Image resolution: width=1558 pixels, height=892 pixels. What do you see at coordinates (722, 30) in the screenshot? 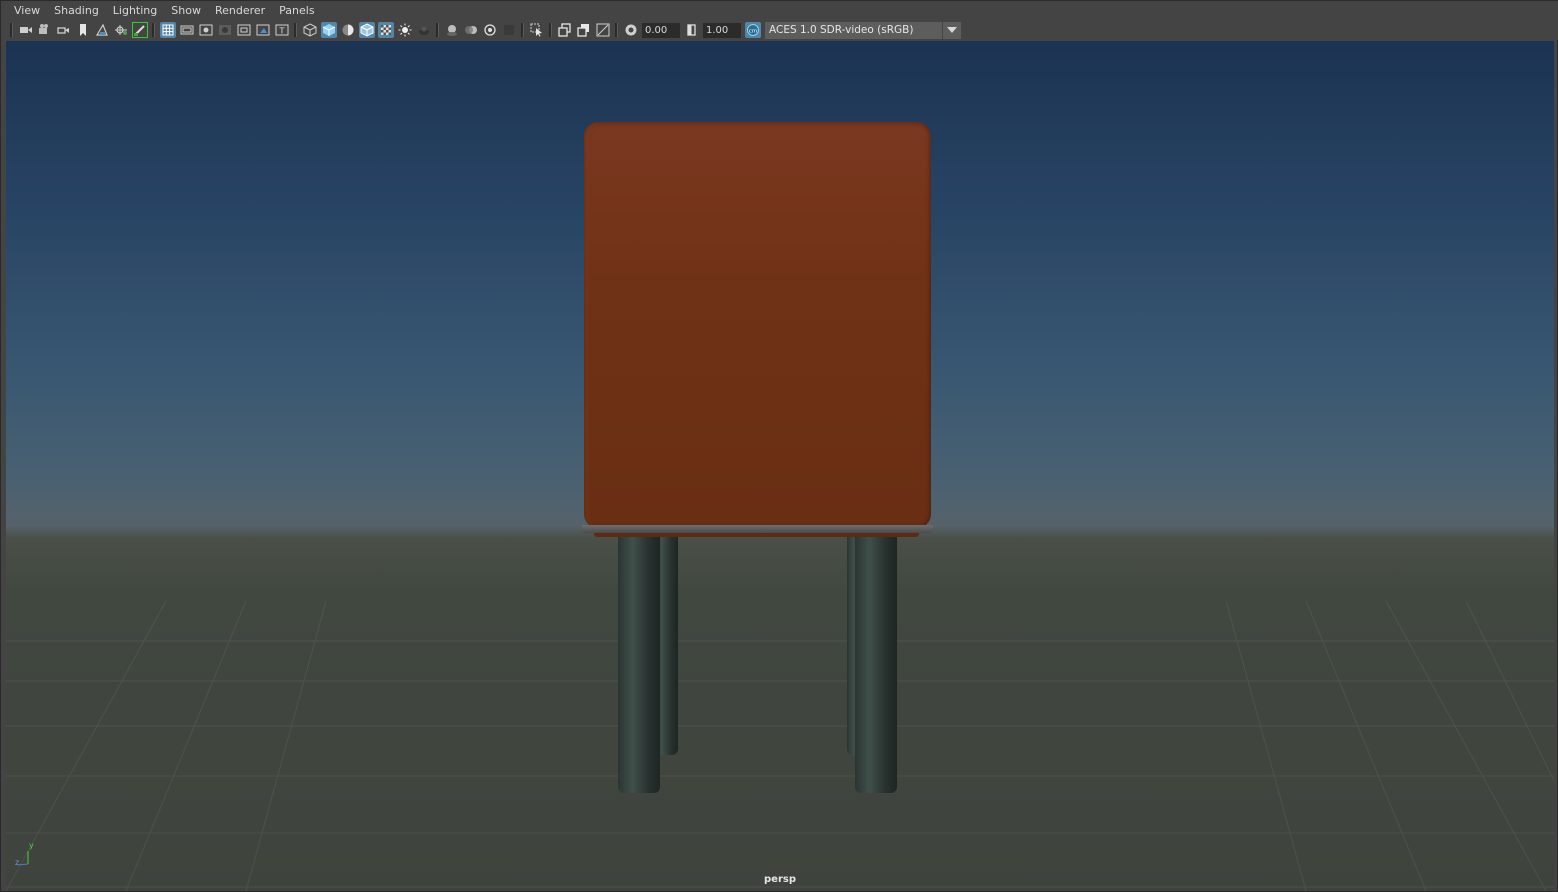
I see `gamma-field: 1.00` at bounding box center [722, 30].